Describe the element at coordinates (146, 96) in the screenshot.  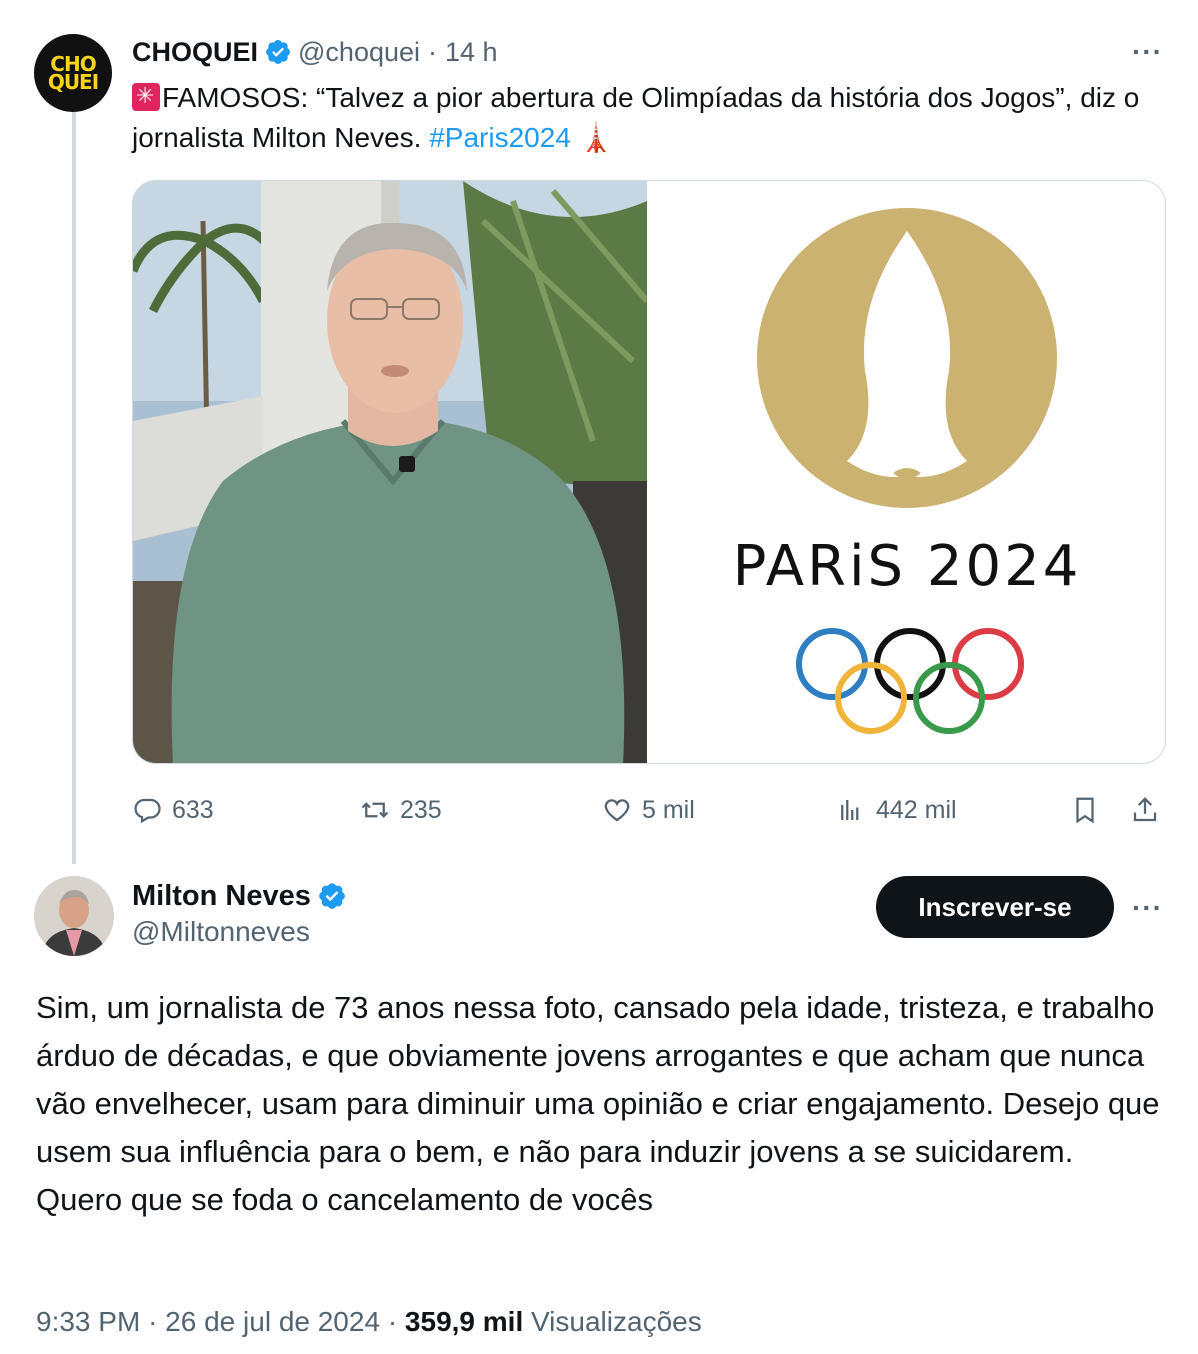
I see `siren-emoji-icon` at that location.